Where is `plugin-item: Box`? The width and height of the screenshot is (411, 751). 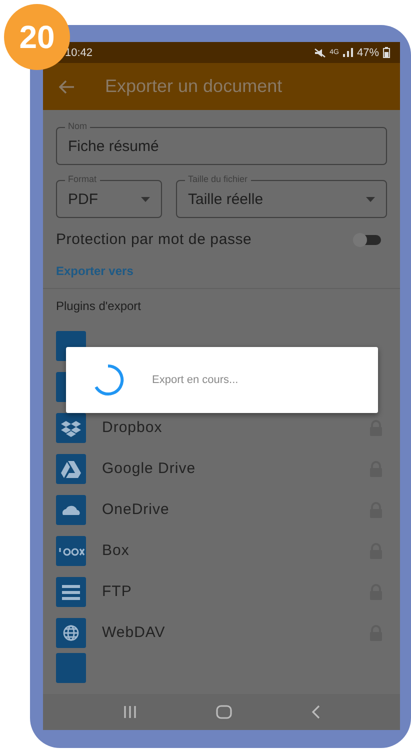 plugin-item: Box is located at coordinates (221, 550).